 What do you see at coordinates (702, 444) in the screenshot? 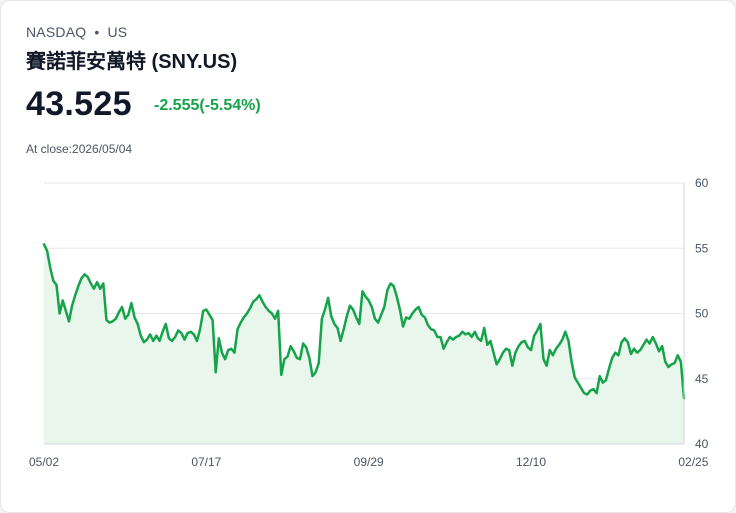
I see `y-tick-label: 40` at bounding box center [702, 444].